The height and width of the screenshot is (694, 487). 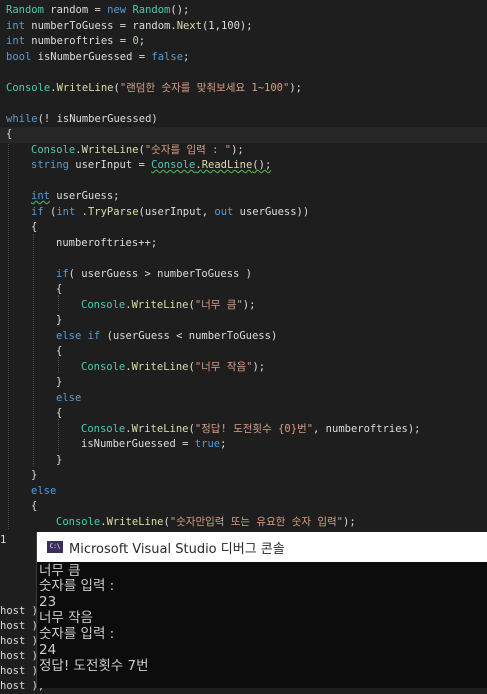 What do you see at coordinates (55, 547) in the screenshot?
I see `console-app-icon: C:\` at bounding box center [55, 547].